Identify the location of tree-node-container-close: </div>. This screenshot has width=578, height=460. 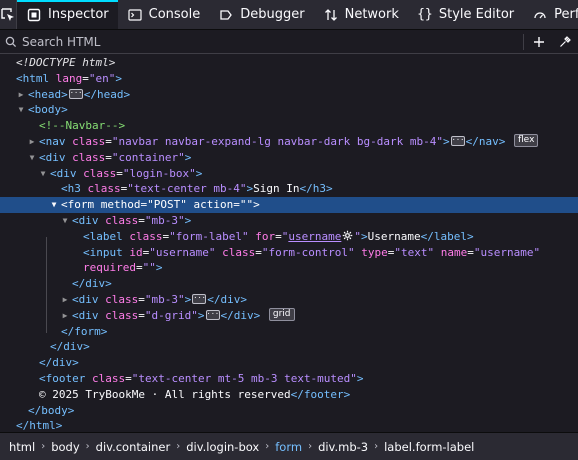
(289, 363).